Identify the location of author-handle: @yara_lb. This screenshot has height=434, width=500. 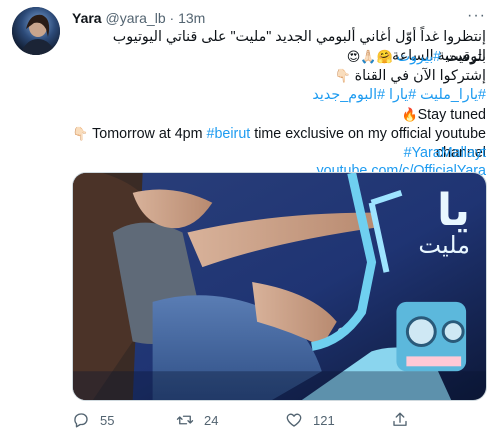
(135, 18).